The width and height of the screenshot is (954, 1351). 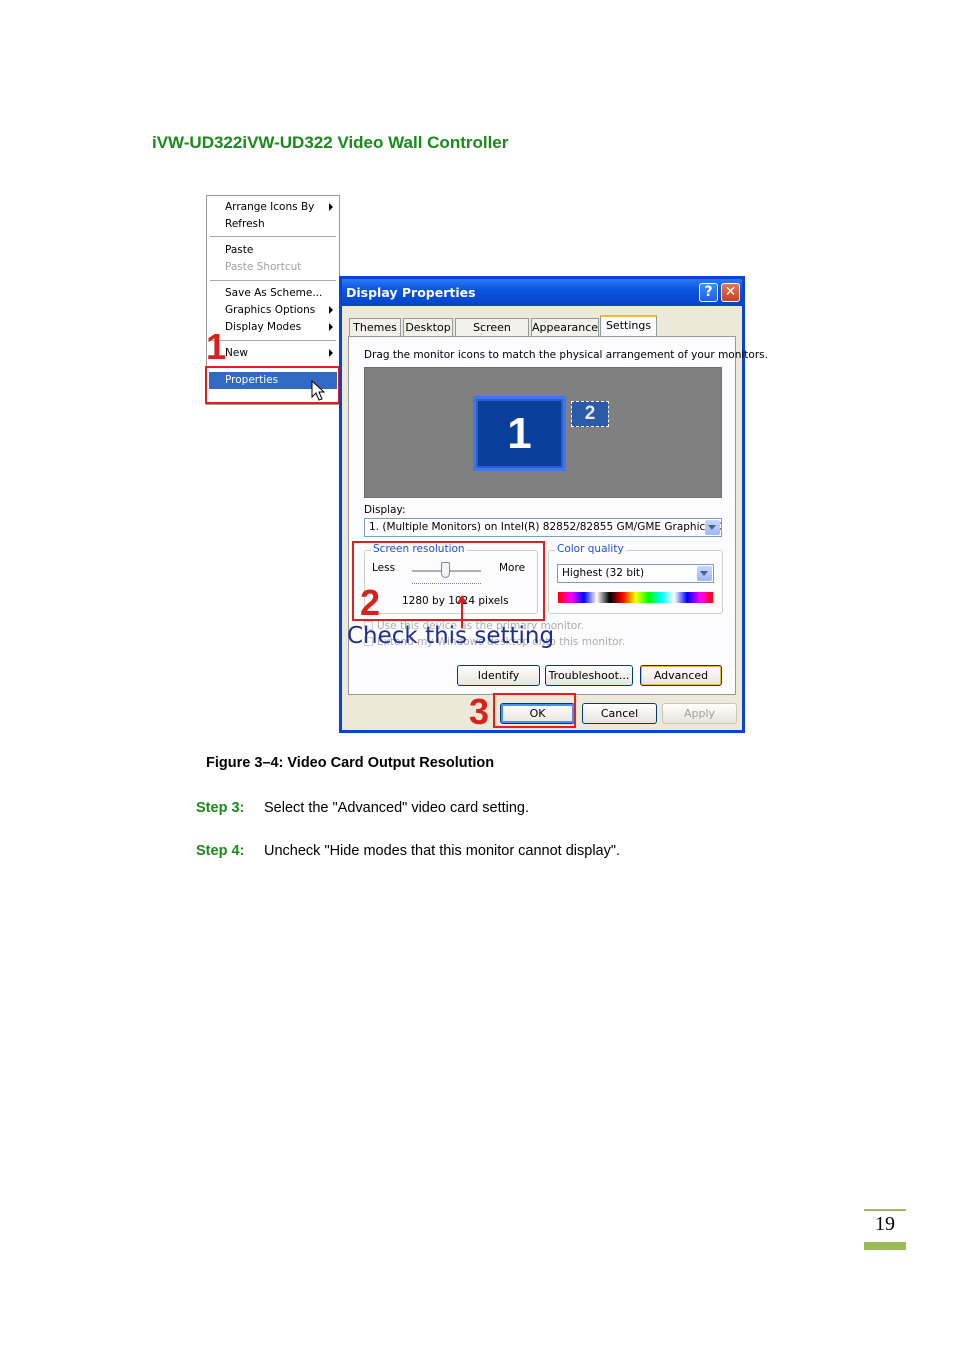 I want to click on menu-item-refresh: Refresh, so click(x=245, y=224).